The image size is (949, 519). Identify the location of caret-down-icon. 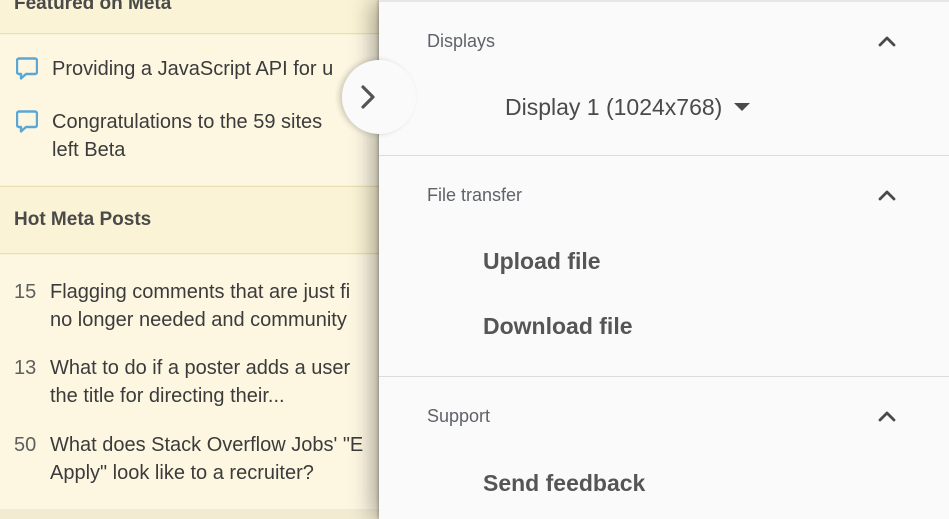
(742, 107).